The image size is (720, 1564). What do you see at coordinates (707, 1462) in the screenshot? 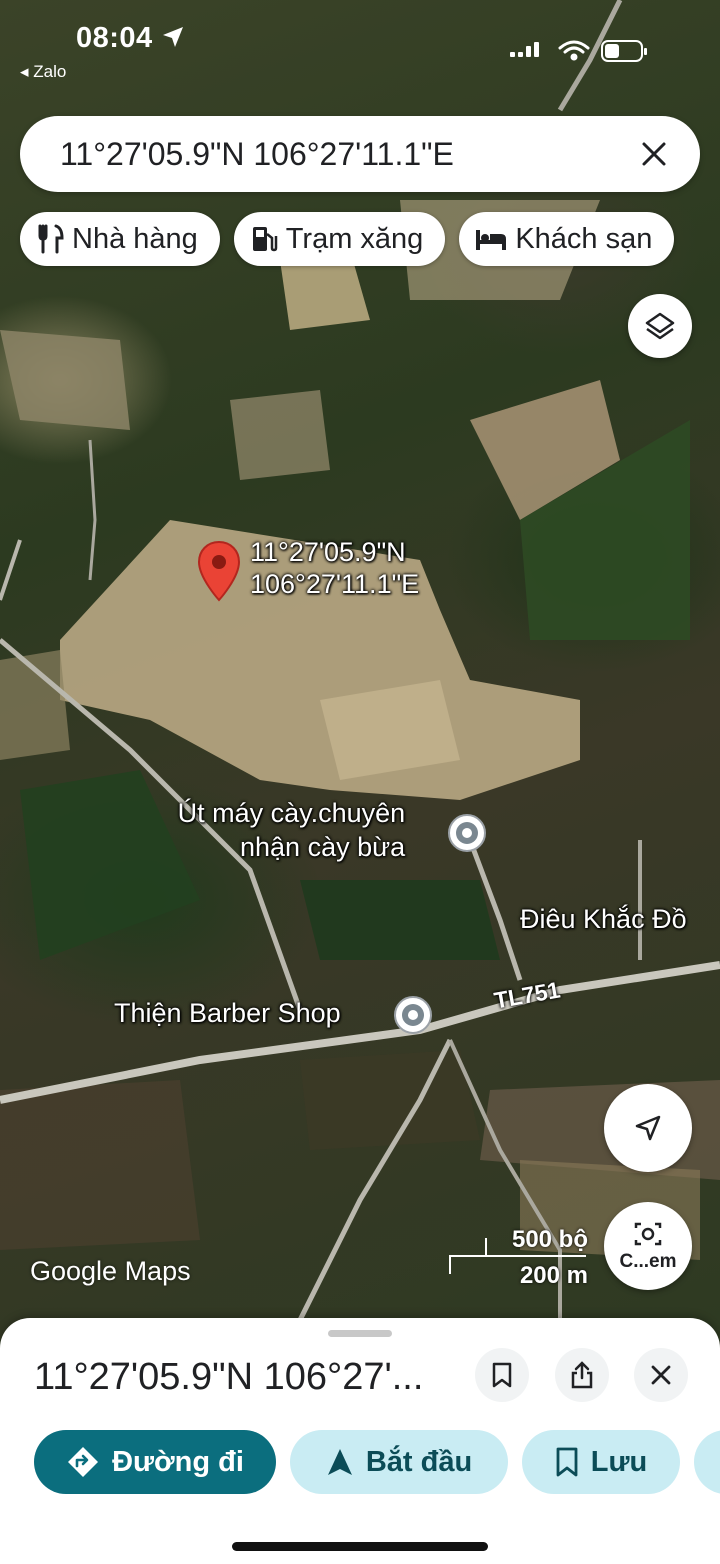
I see `more-actions-button` at bounding box center [707, 1462].